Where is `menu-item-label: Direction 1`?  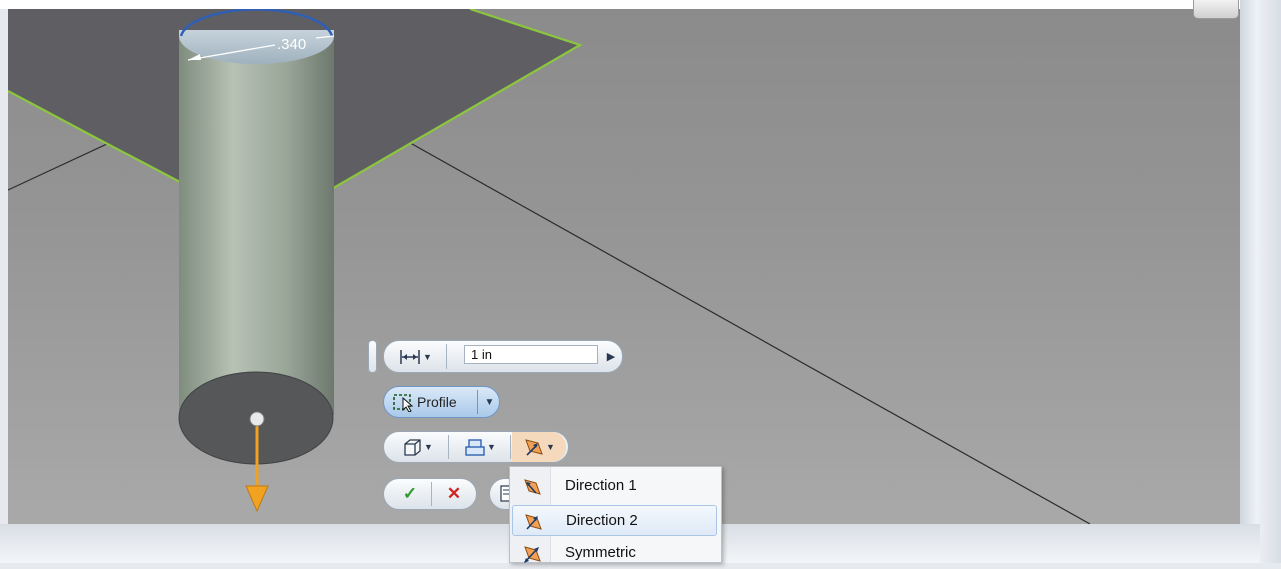
menu-item-label: Direction 1 is located at coordinates (601, 485).